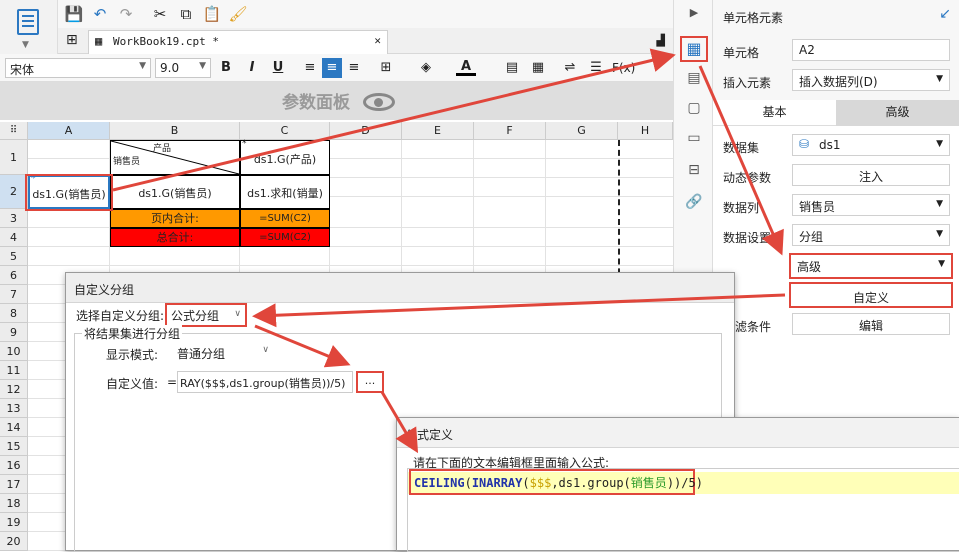 This screenshot has height=552, width=959. What do you see at coordinates (212, 14) in the screenshot?
I see `paste-icon: 📋` at bounding box center [212, 14].